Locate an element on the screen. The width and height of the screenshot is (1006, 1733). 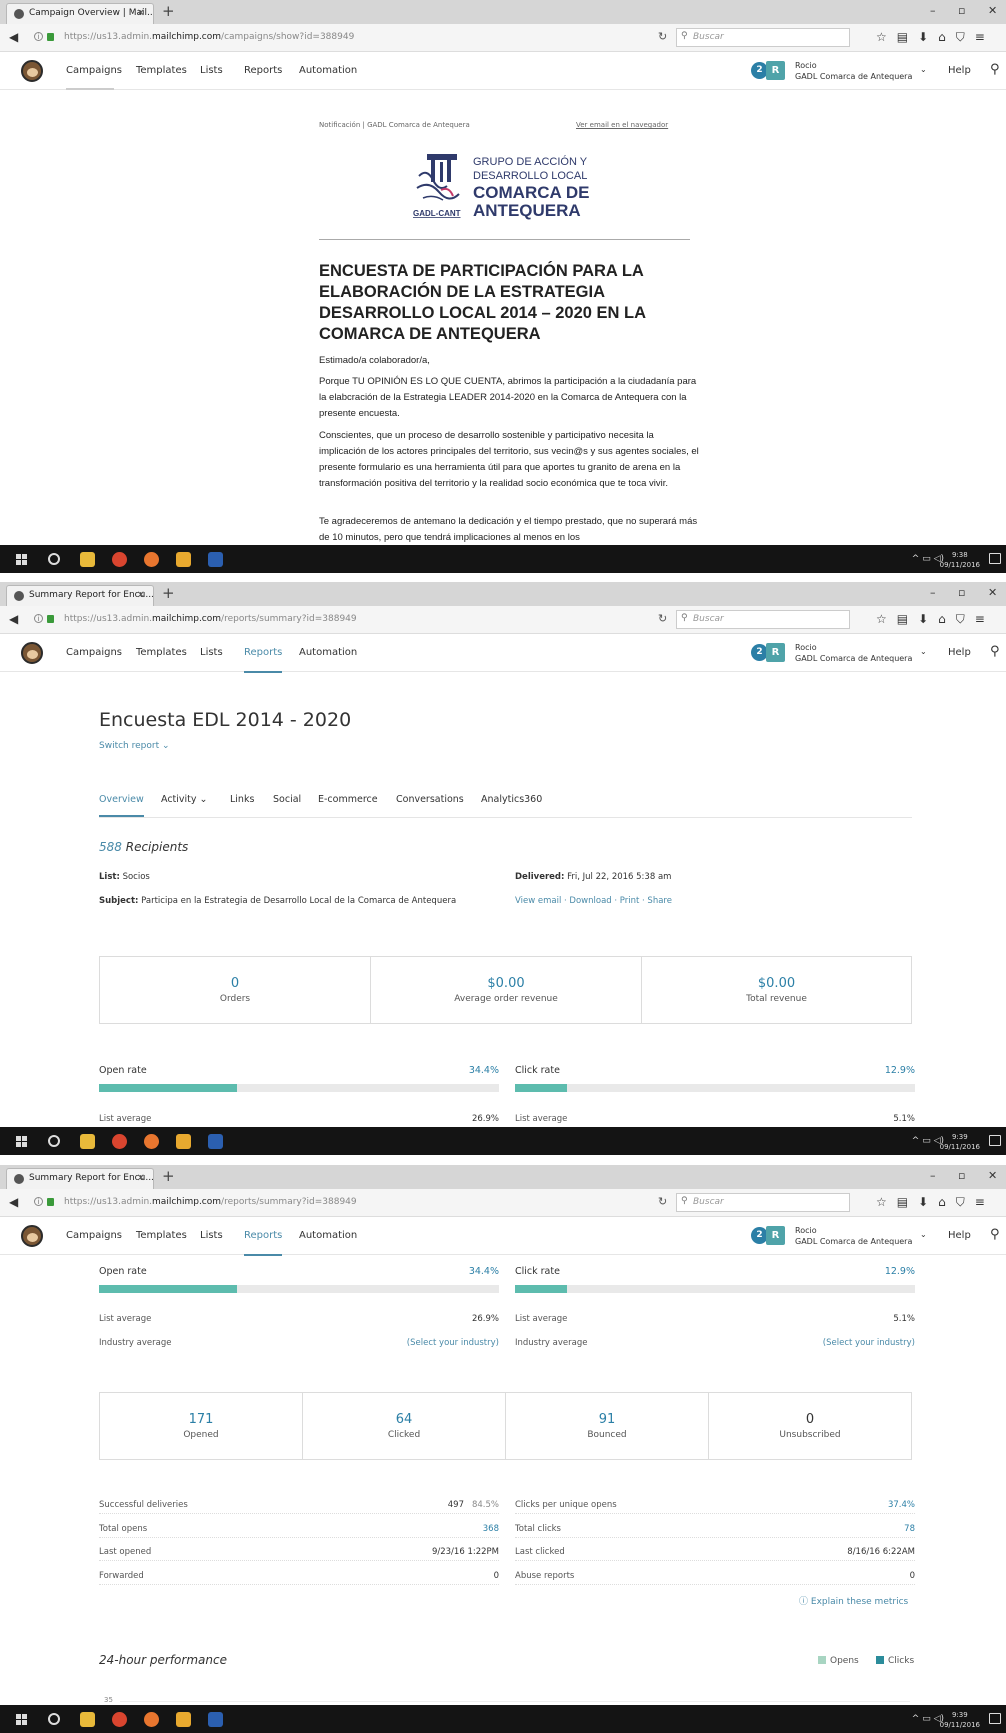
opened-stat: 171 Opened is located at coordinates (201, 1426).